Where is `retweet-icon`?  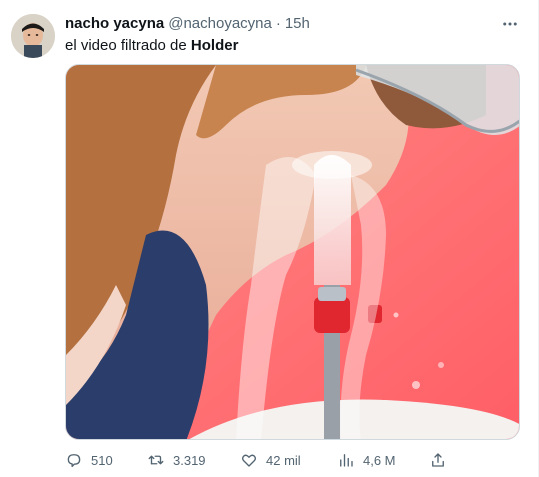 retweet-icon is located at coordinates (156, 460).